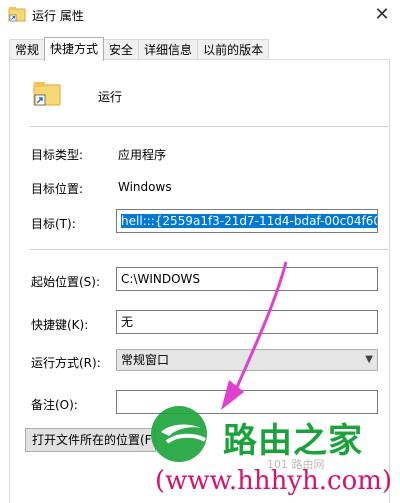 This screenshot has height=503, width=400. Describe the element at coordinates (90, 440) in the screenshot. I see `open-file-location-button: 打开文件所在的位置(F` at that location.